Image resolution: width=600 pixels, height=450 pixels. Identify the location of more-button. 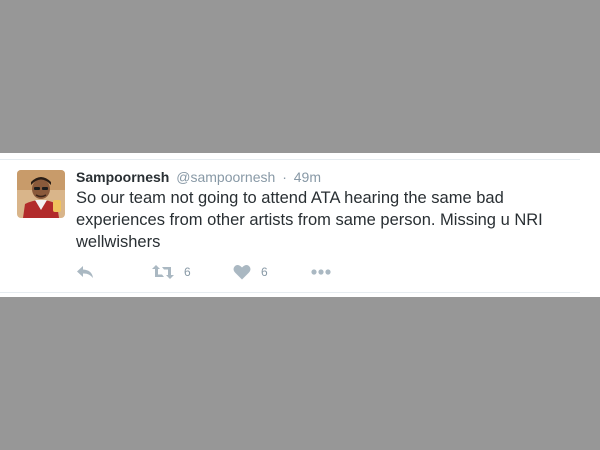
(321, 272).